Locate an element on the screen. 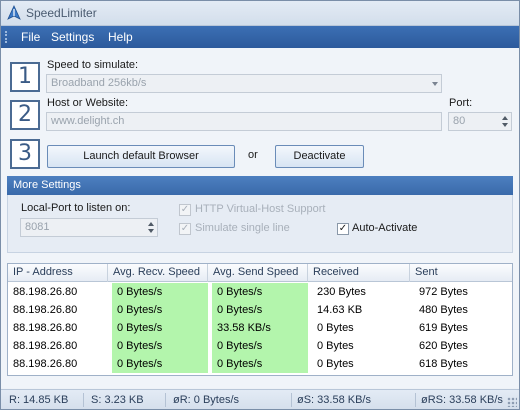 Image resolution: width=520 pixels, height=410 pixels. column-header-received: Received is located at coordinates (359, 273).